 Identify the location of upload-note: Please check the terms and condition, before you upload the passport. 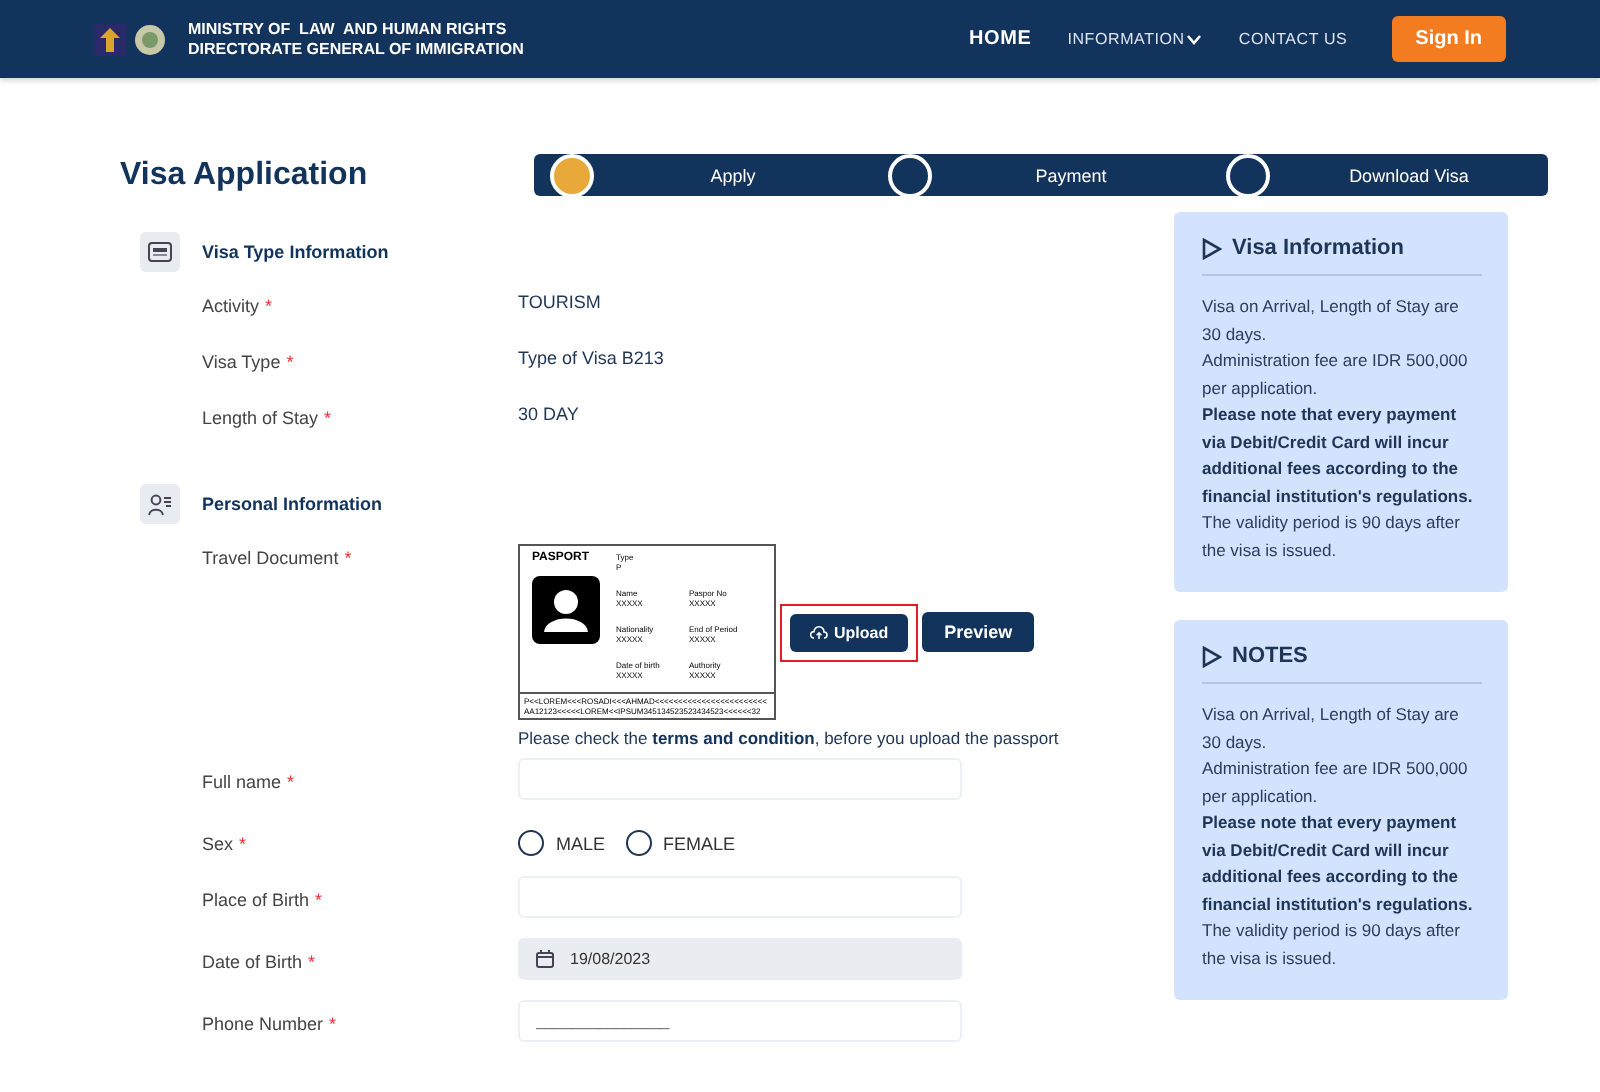
(789, 738).